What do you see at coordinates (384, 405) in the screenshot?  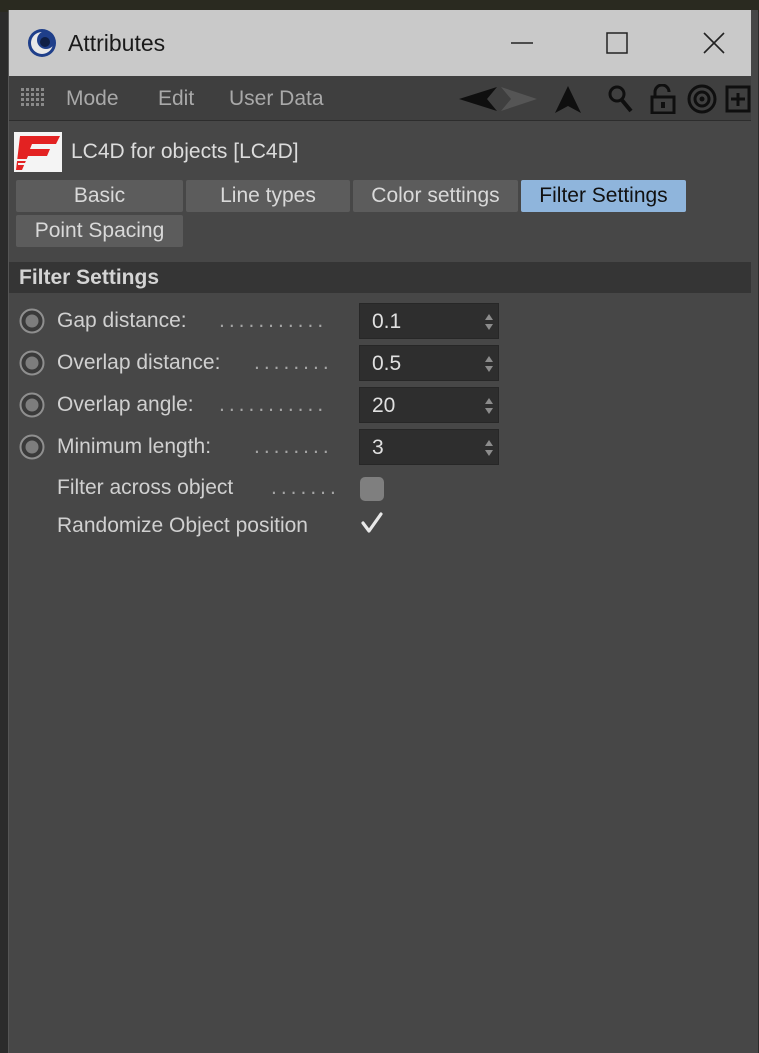 I see `field-value: 20` at bounding box center [384, 405].